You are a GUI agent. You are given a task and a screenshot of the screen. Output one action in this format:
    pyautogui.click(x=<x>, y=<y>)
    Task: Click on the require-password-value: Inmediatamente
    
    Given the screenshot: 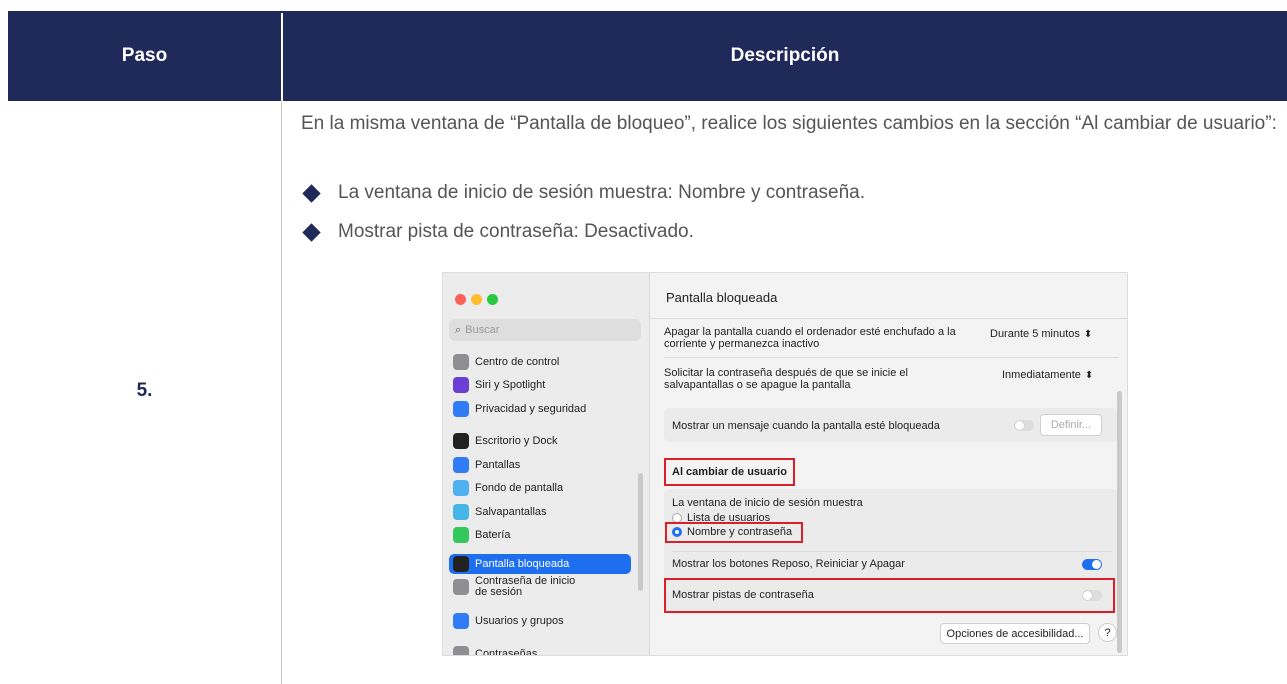 What is the action you would take?
    pyautogui.click(x=1041, y=375)
    